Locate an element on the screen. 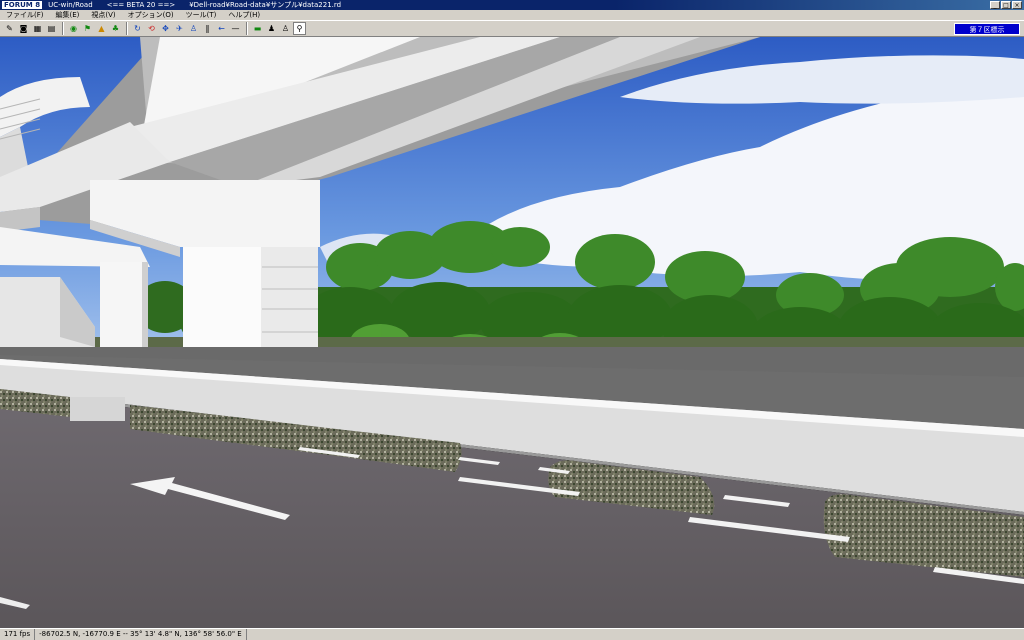 The width and height of the screenshot is (1024, 640). camera-icon: ◙ is located at coordinates (23, 28).